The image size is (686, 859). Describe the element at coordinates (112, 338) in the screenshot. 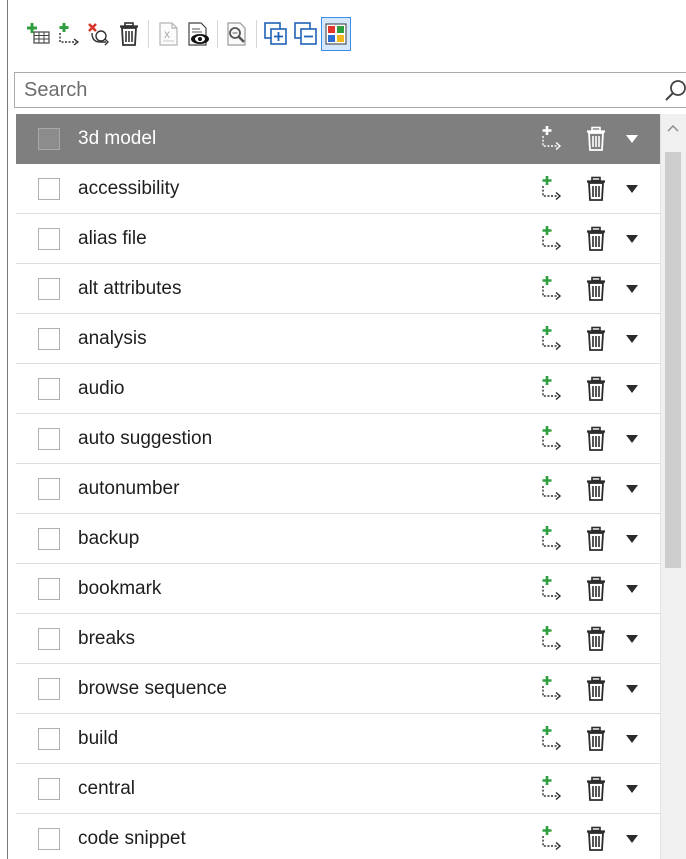

I see `item-label: analysis` at that location.